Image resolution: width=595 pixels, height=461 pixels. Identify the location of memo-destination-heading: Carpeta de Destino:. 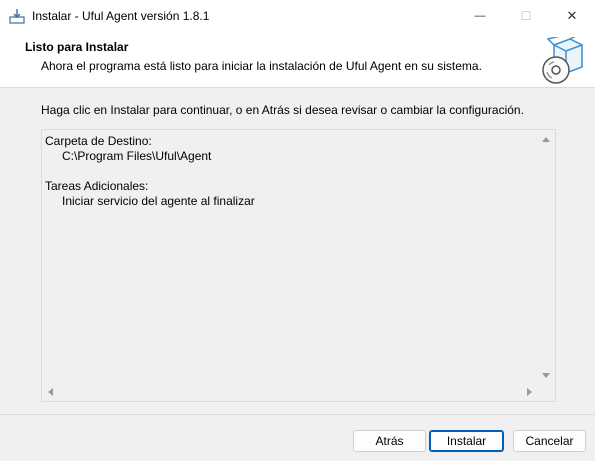
(98, 141).